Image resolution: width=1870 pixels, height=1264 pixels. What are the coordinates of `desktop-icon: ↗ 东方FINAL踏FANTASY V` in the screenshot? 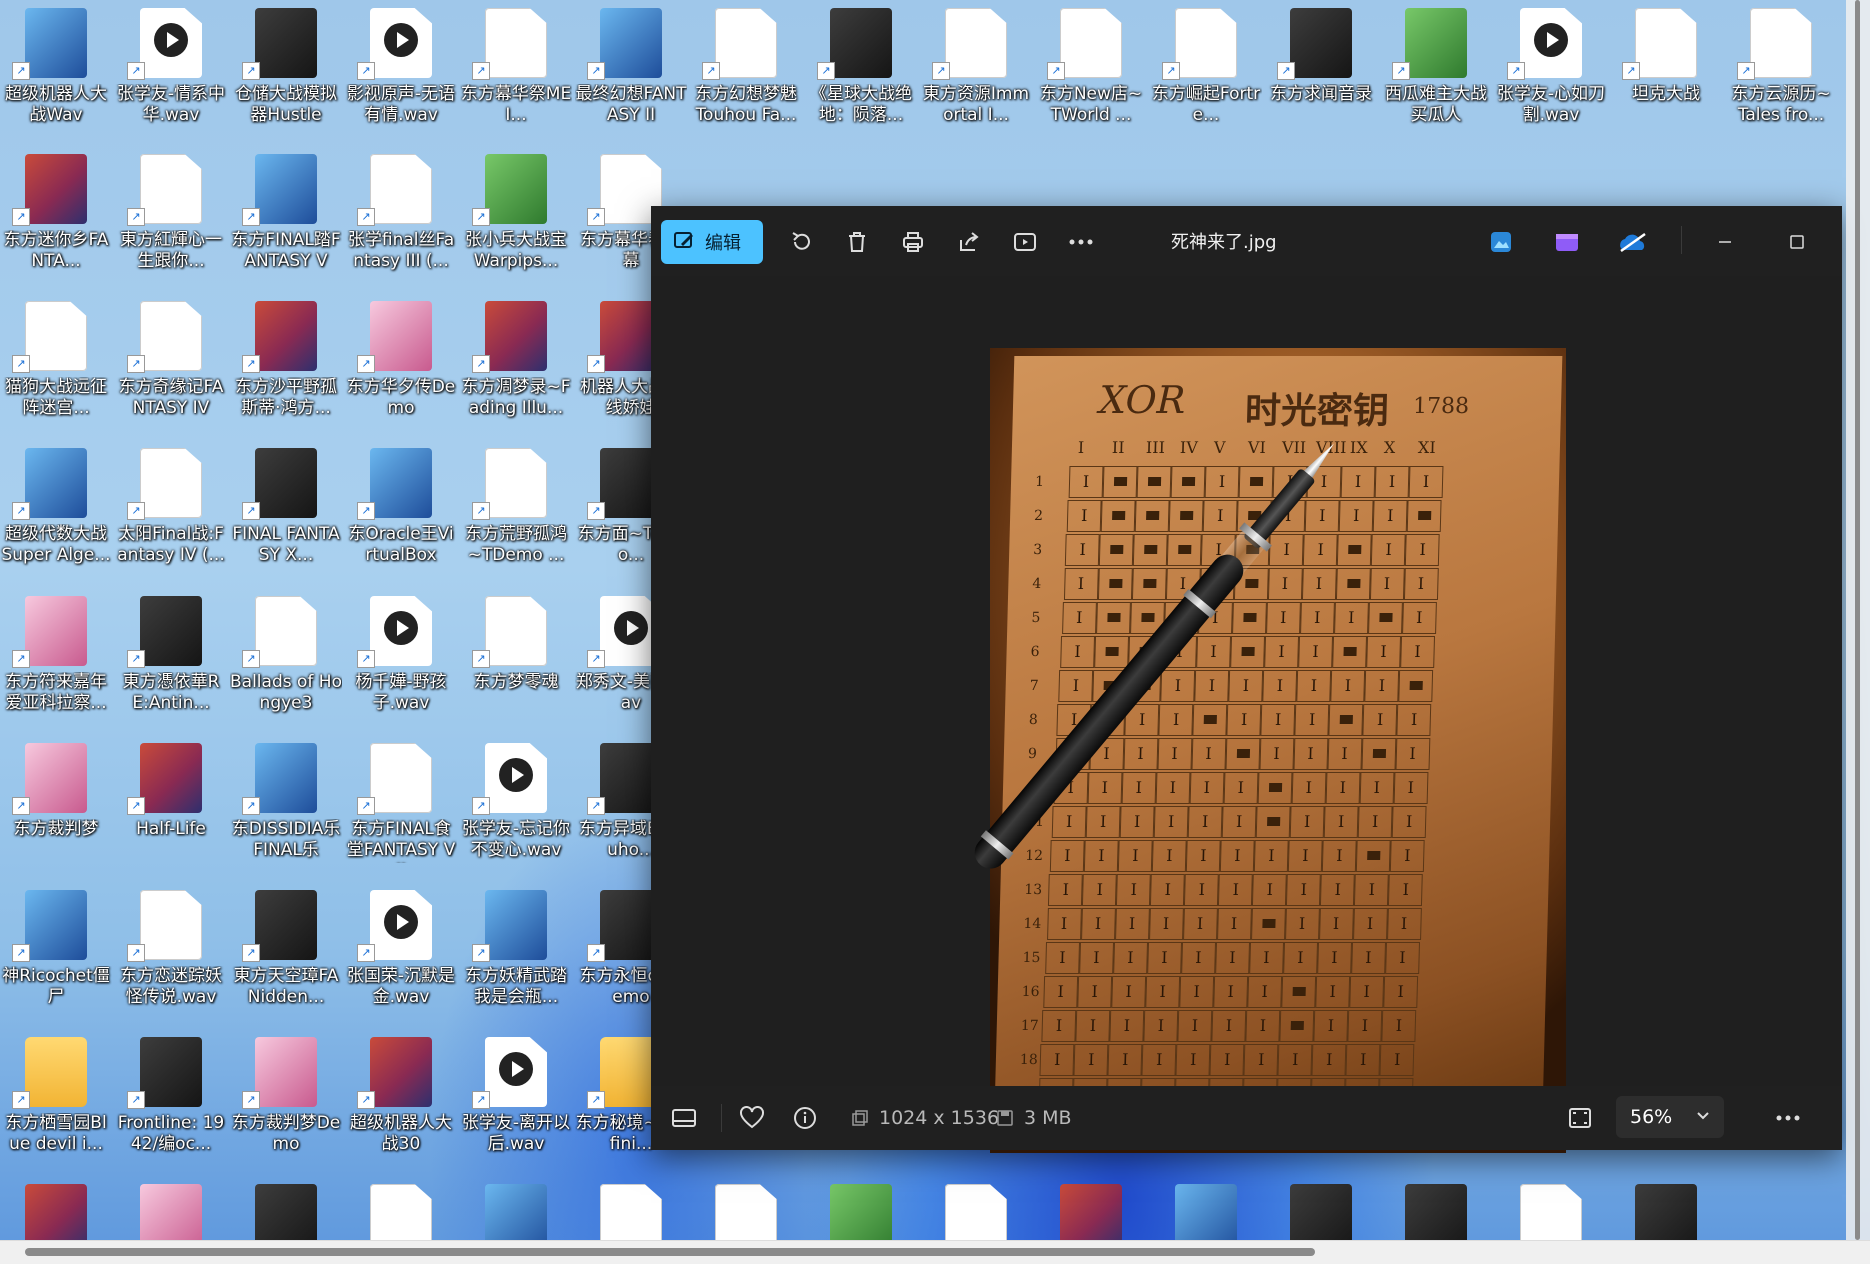 It's located at (286, 220).